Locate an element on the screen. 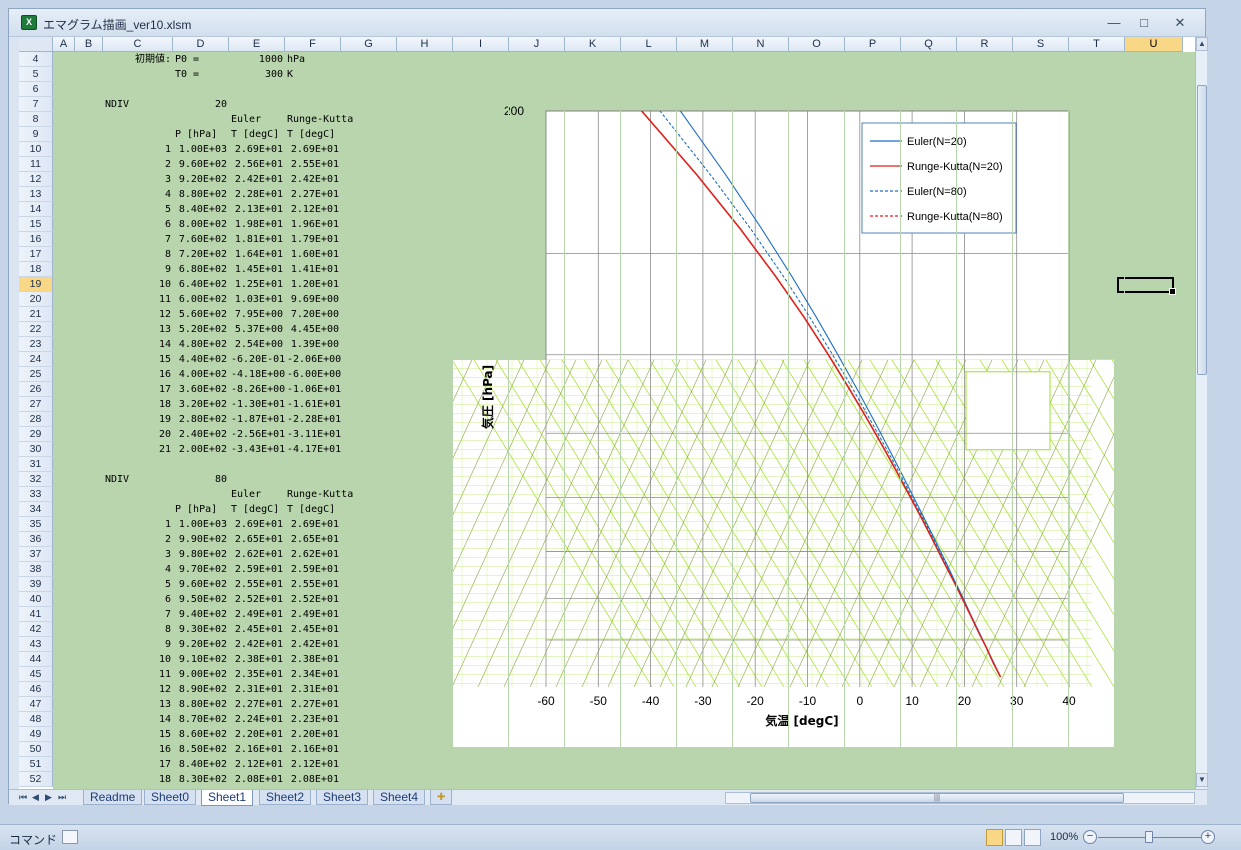 Image resolution: width=1241 pixels, height=850 pixels. step-index-cell: 4 is located at coordinates (138, 569).